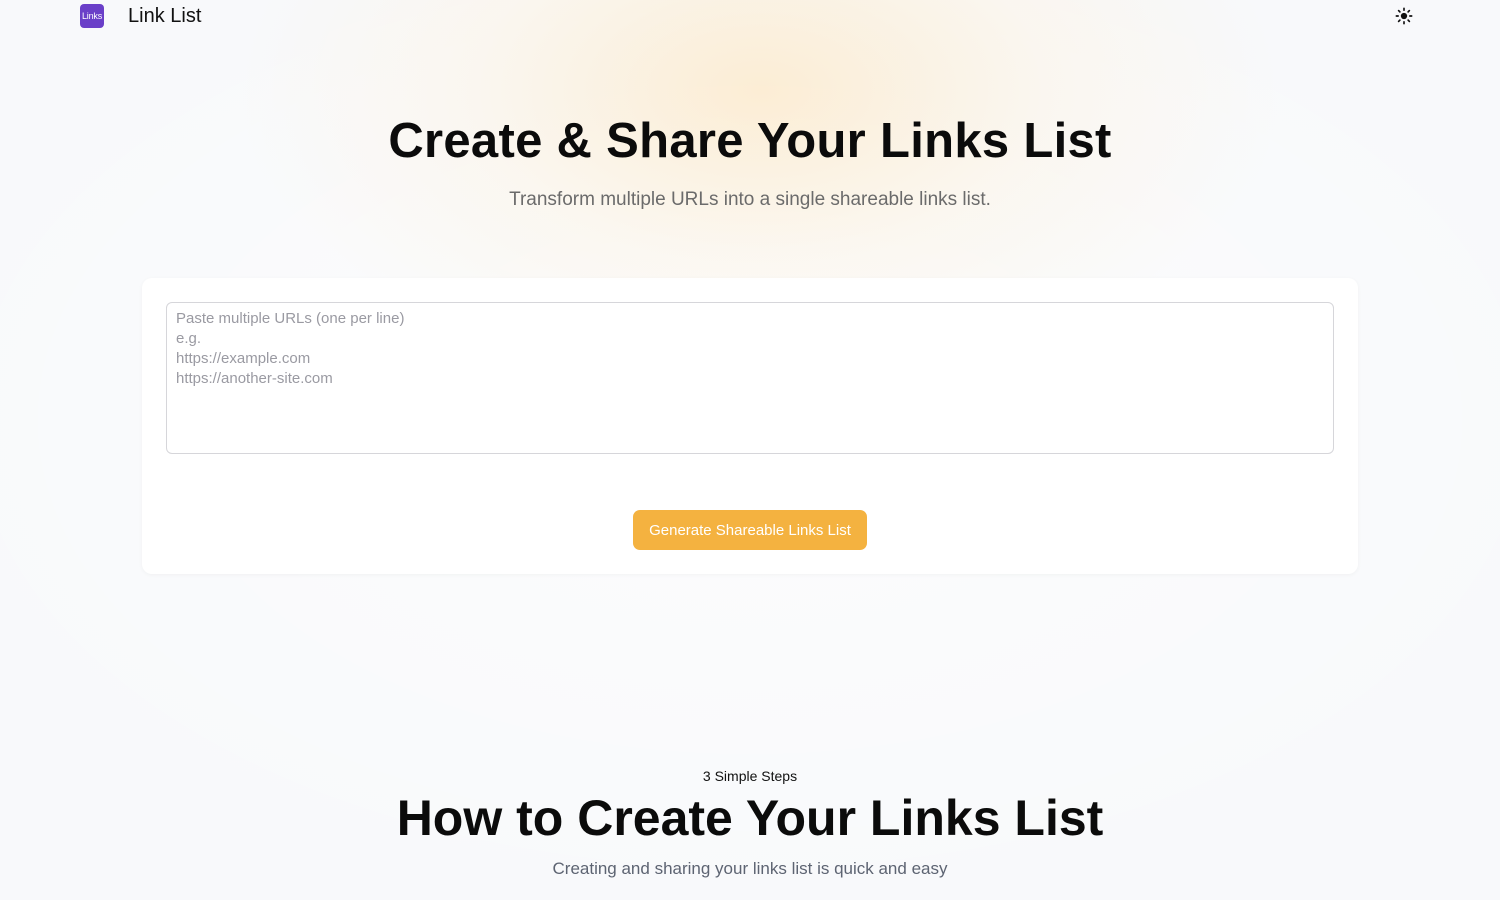  What do you see at coordinates (750, 17) in the screenshot?
I see `top-bar: Links Link List` at bounding box center [750, 17].